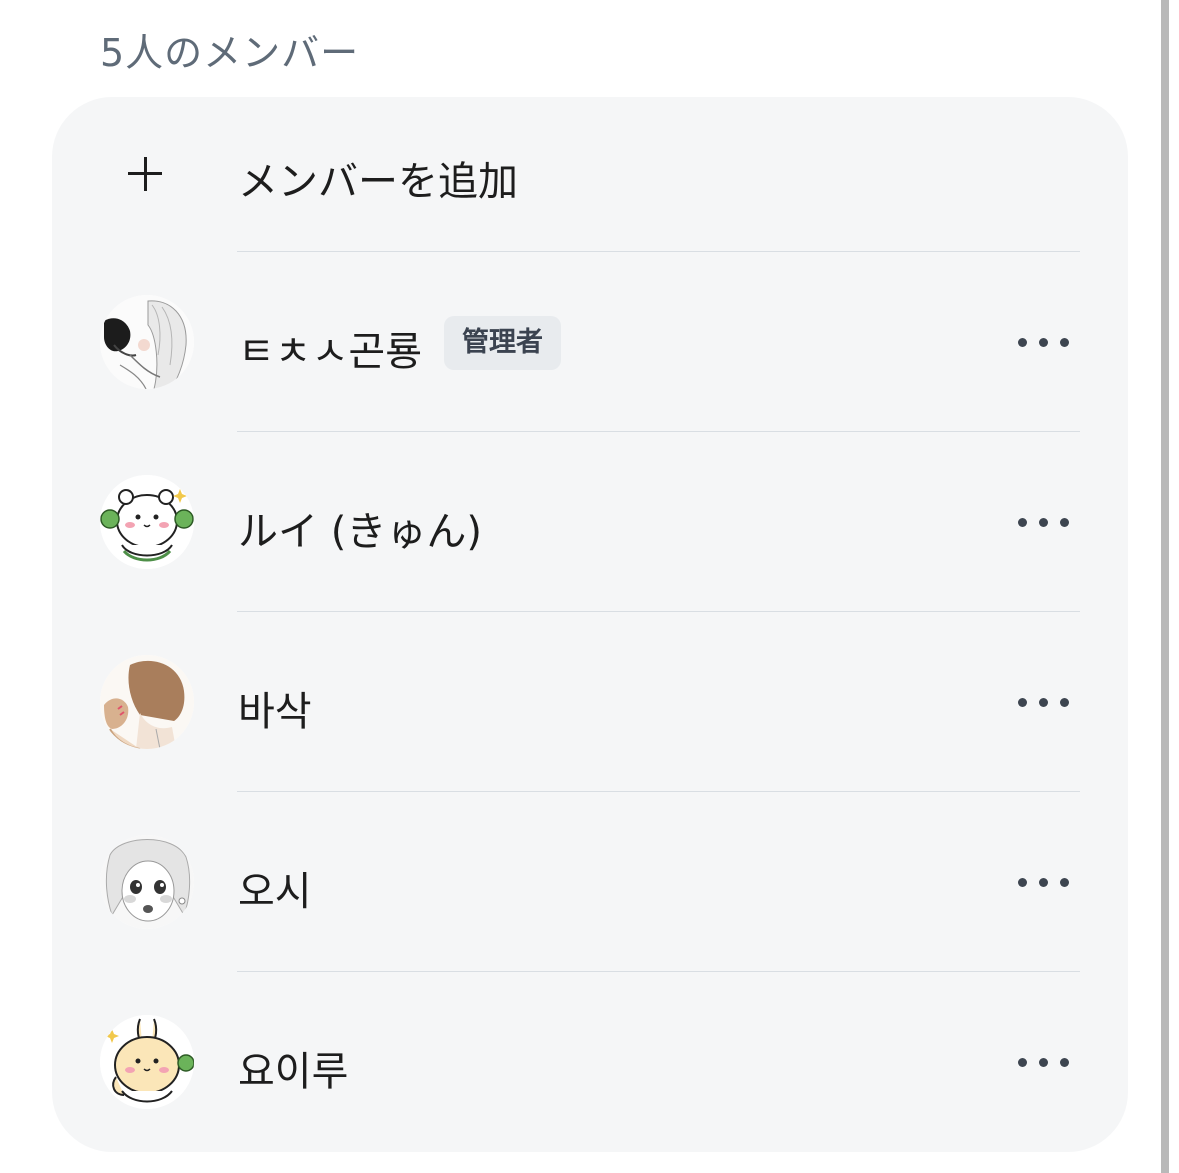 The height and width of the screenshot is (1173, 1179). What do you see at coordinates (590, 702) in the screenshot?
I see `member-row: 바삭` at bounding box center [590, 702].